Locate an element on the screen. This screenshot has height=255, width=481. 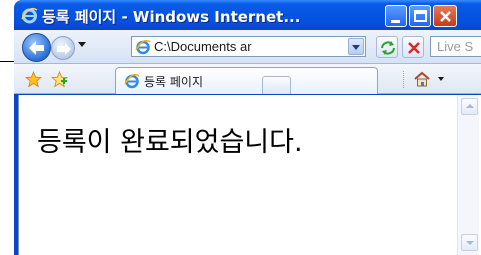
forward-button is located at coordinates (63, 48).